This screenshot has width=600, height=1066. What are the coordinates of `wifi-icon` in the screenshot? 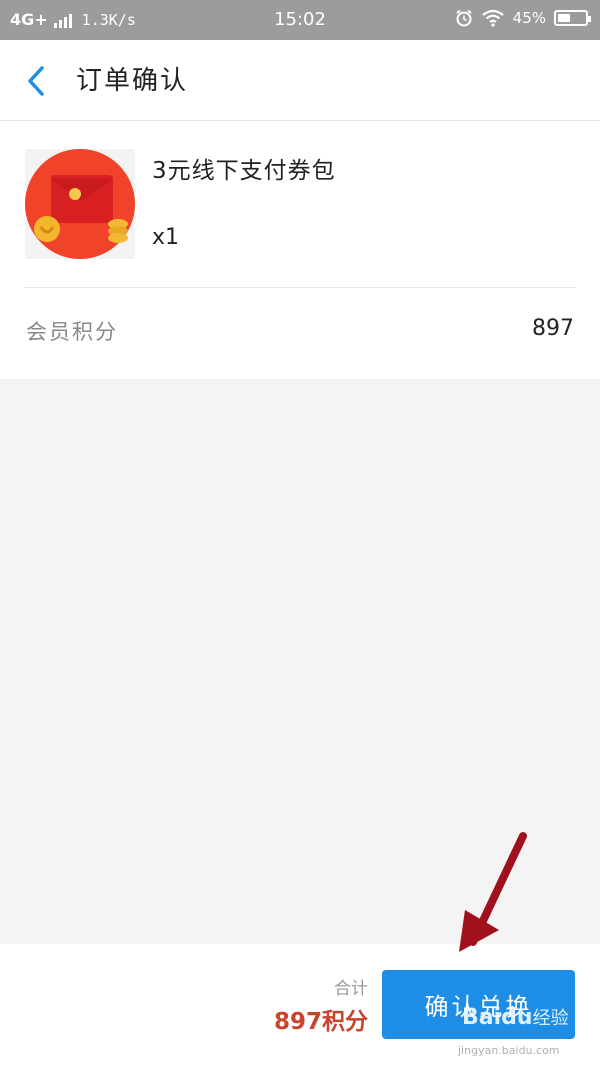 It's located at (492, 18).